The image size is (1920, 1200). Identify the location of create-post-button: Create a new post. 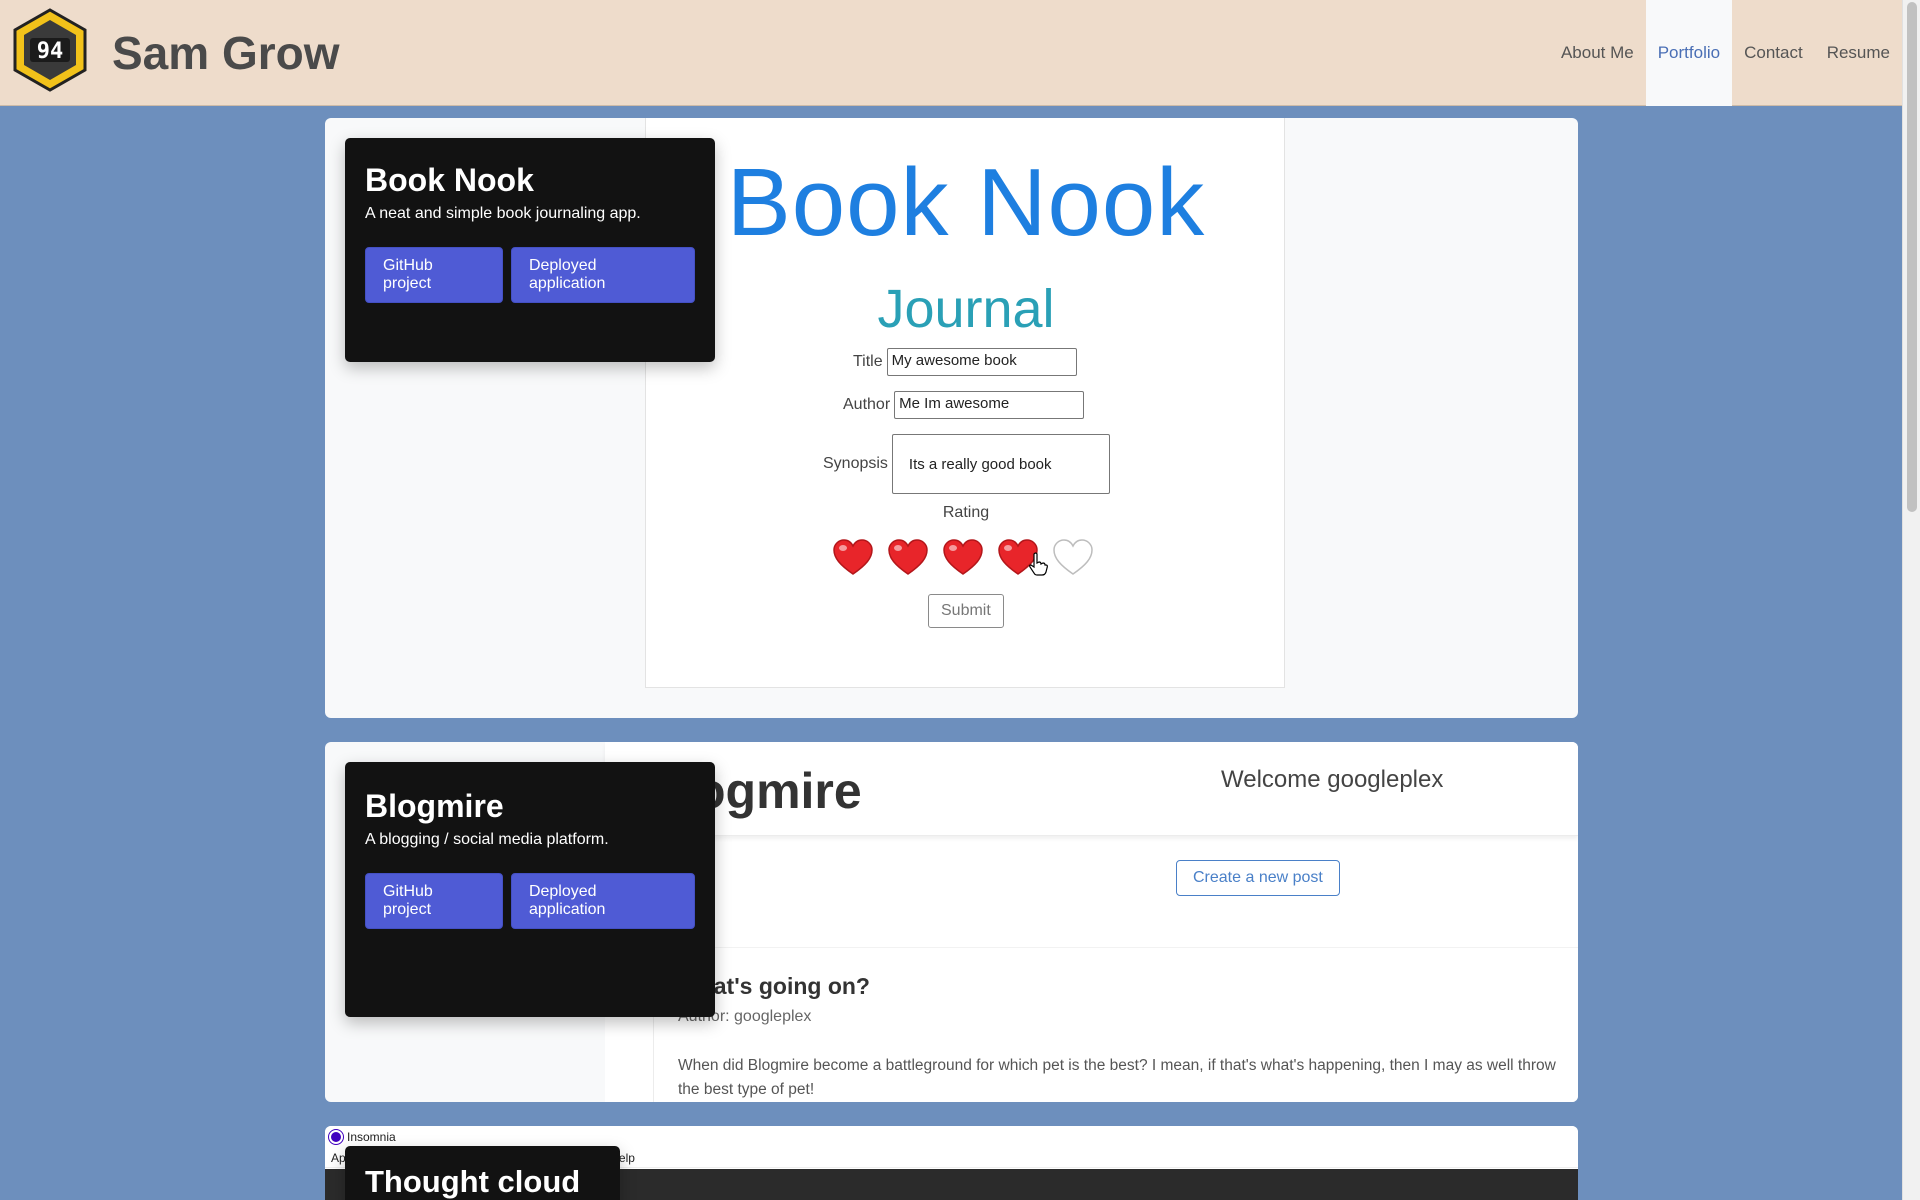
(1258, 878).